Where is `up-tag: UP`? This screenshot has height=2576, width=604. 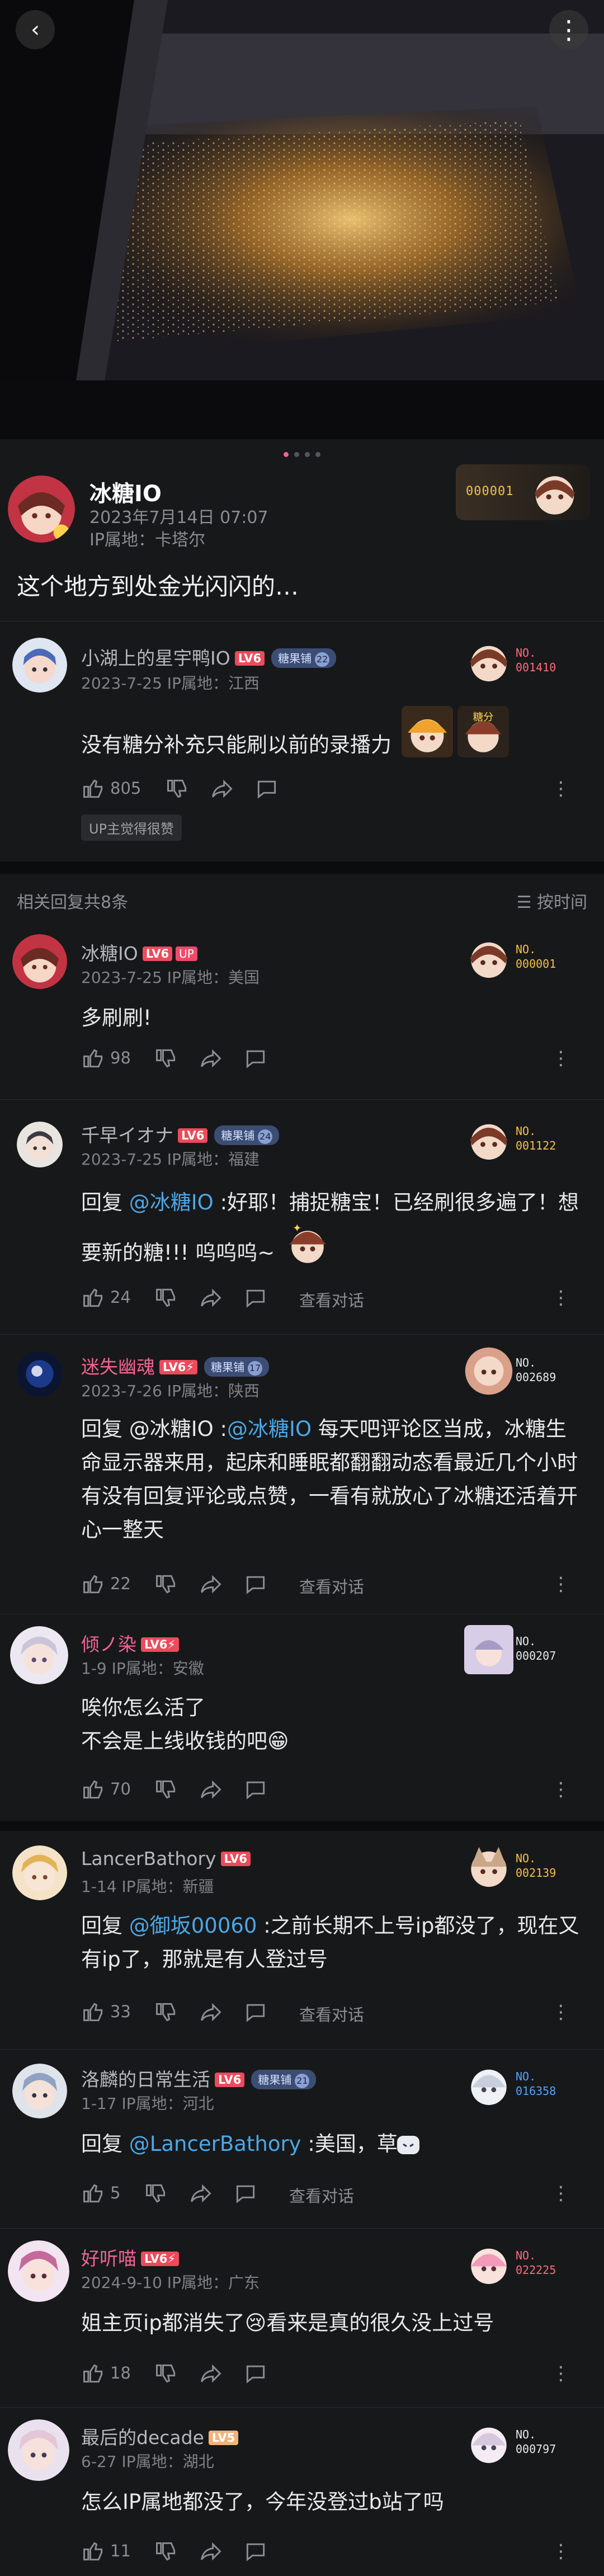
up-tag: UP is located at coordinates (186, 953).